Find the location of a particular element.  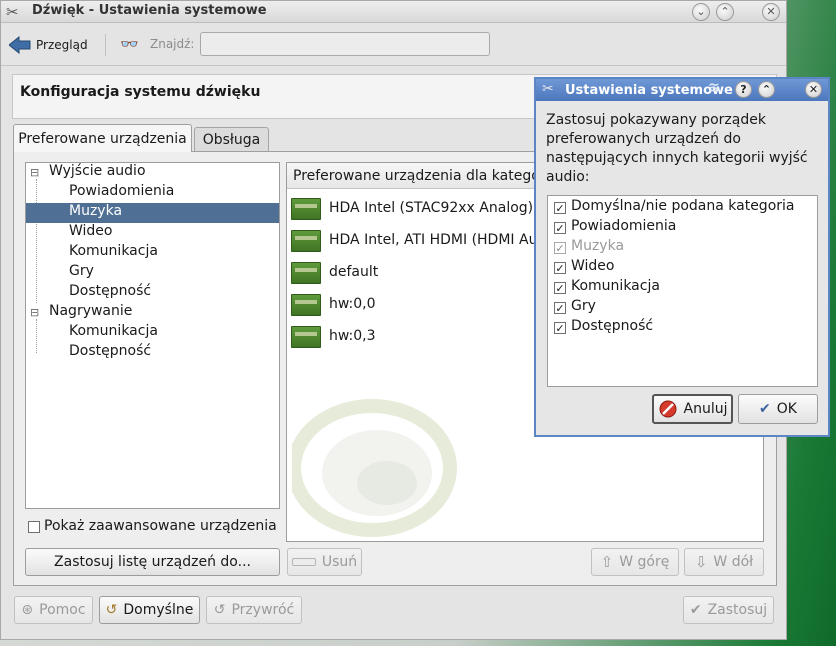

tab-label: Preferowane urządzenia is located at coordinates (102, 138).